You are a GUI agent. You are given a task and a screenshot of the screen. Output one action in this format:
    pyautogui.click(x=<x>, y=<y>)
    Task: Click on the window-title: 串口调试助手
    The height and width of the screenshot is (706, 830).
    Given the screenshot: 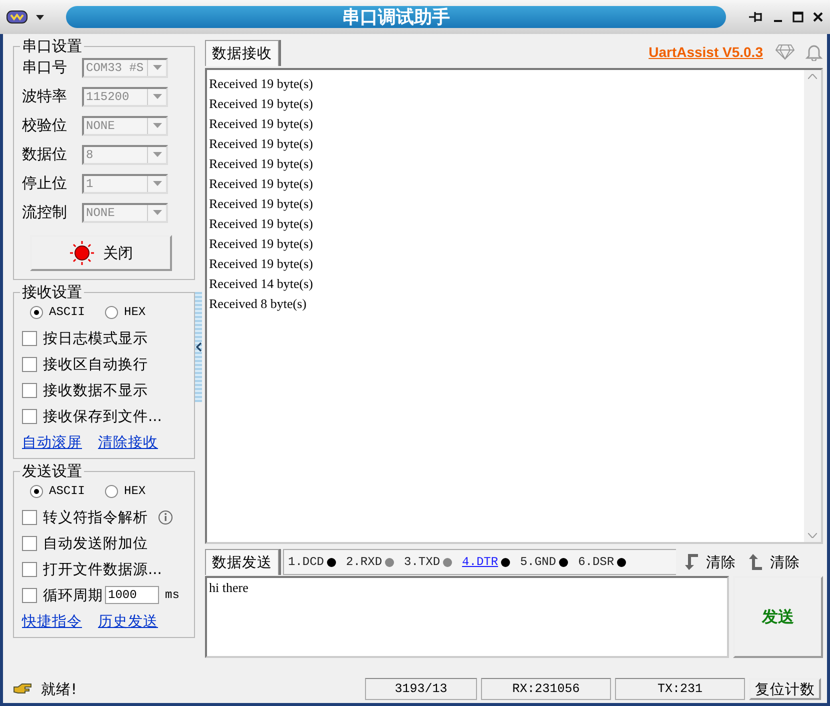 What is the action you would take?
    pyautogui.click(x=396, y=17)
    